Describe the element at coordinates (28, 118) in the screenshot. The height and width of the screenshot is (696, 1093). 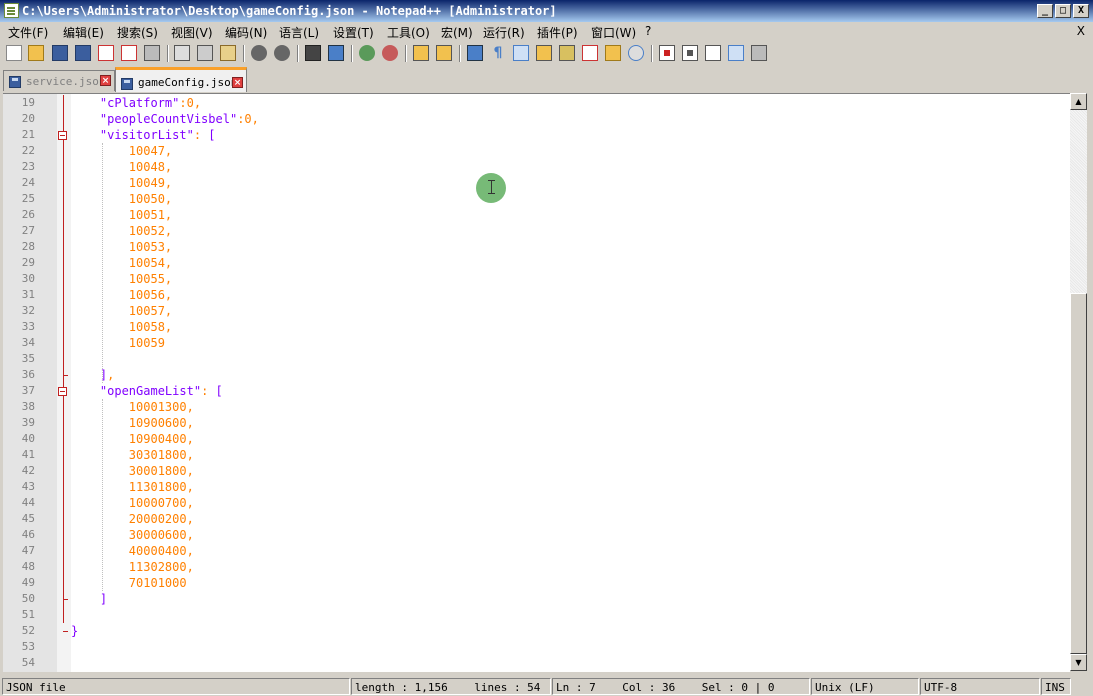
I see `line-number: 20` at that location.